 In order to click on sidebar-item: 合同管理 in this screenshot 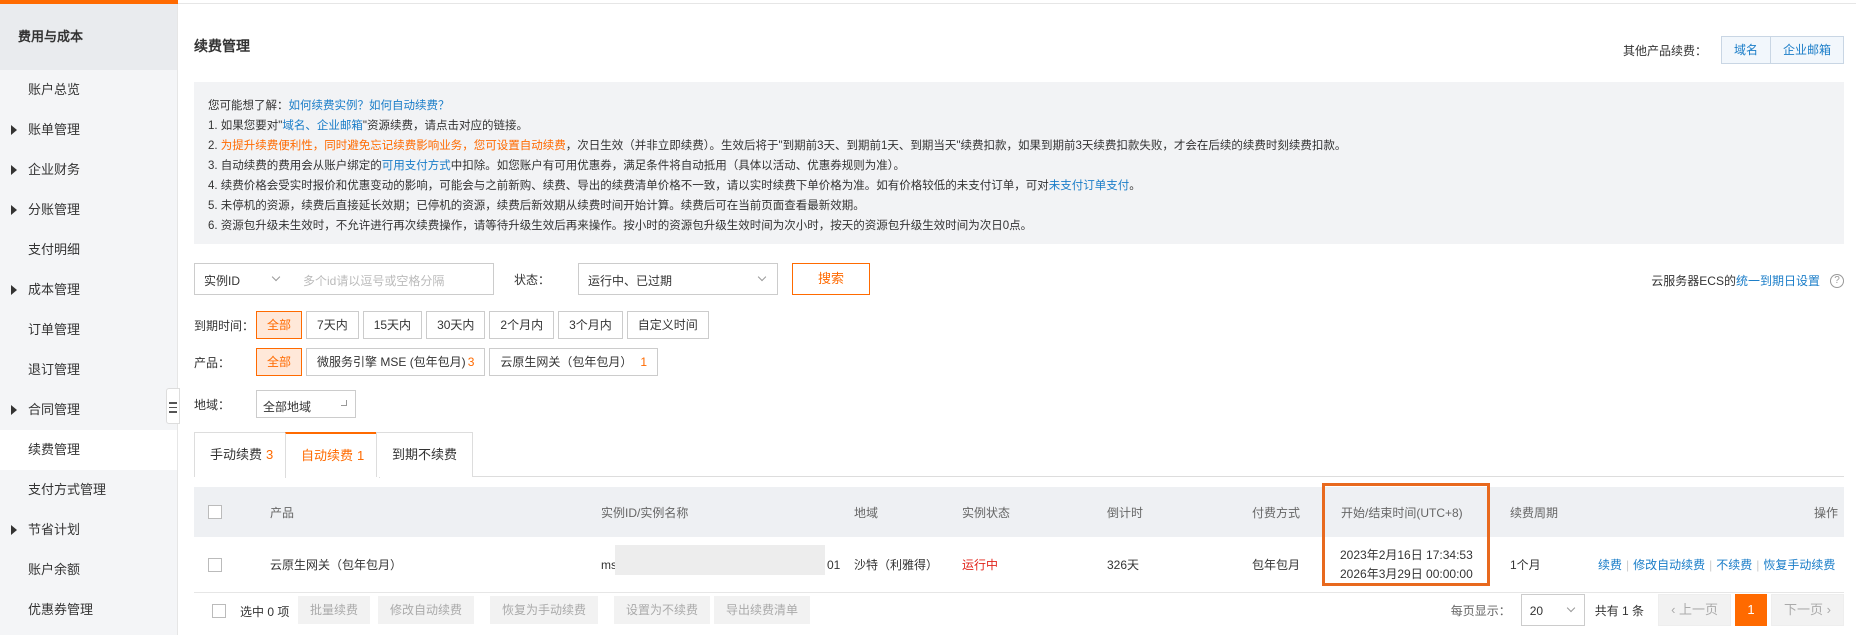, I will do `click(88, 410)`.